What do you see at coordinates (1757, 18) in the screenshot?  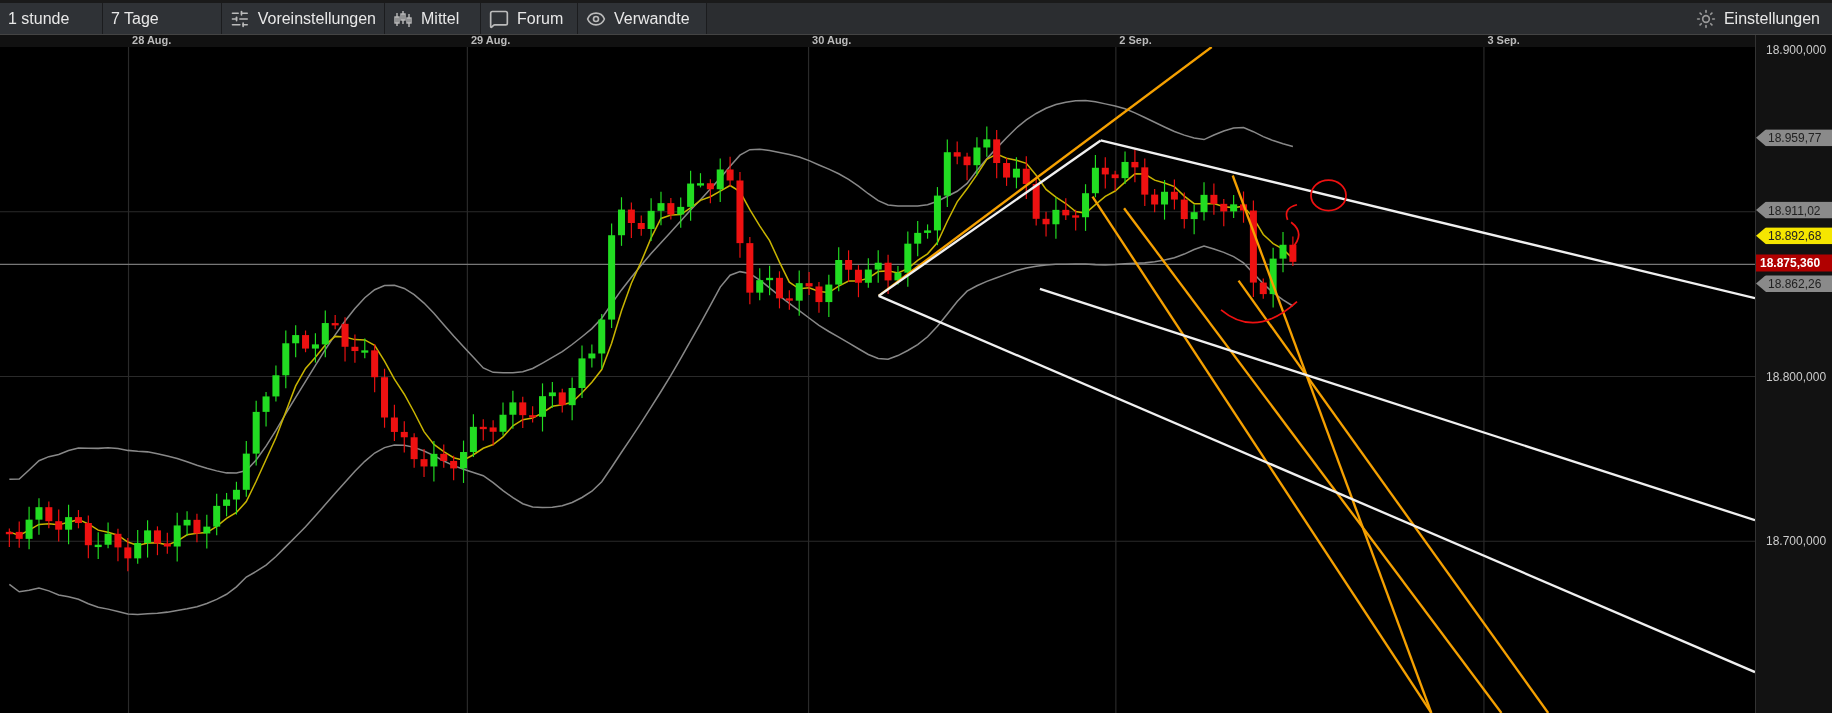 I see `settings-button: Einstellungen` at bounding box center [1757, 18].